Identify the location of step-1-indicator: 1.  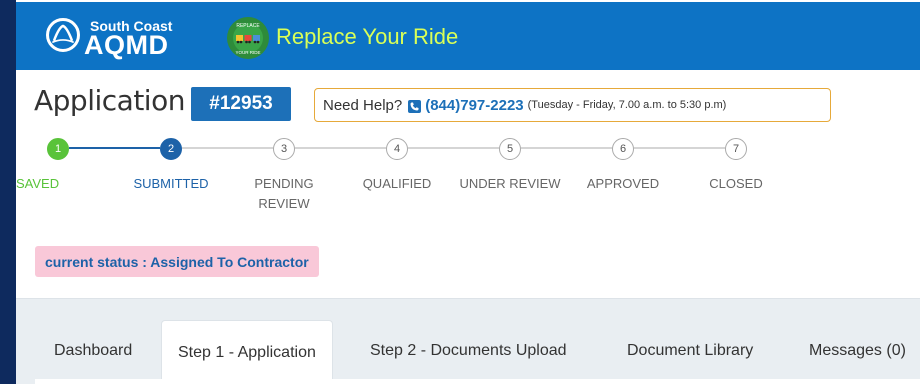
(58, 149).